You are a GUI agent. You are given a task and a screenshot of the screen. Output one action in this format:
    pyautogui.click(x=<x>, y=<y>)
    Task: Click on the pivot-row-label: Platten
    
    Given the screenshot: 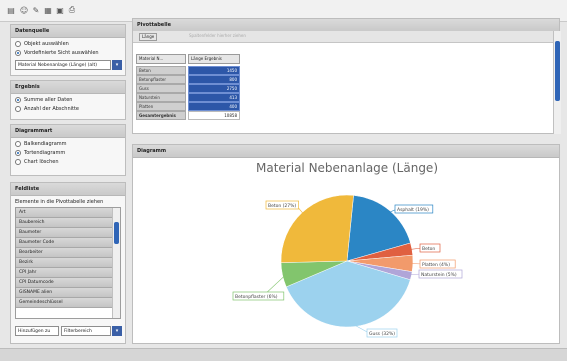 What is the action you would take?
    pyautogui.click(x=161, y=106)
    